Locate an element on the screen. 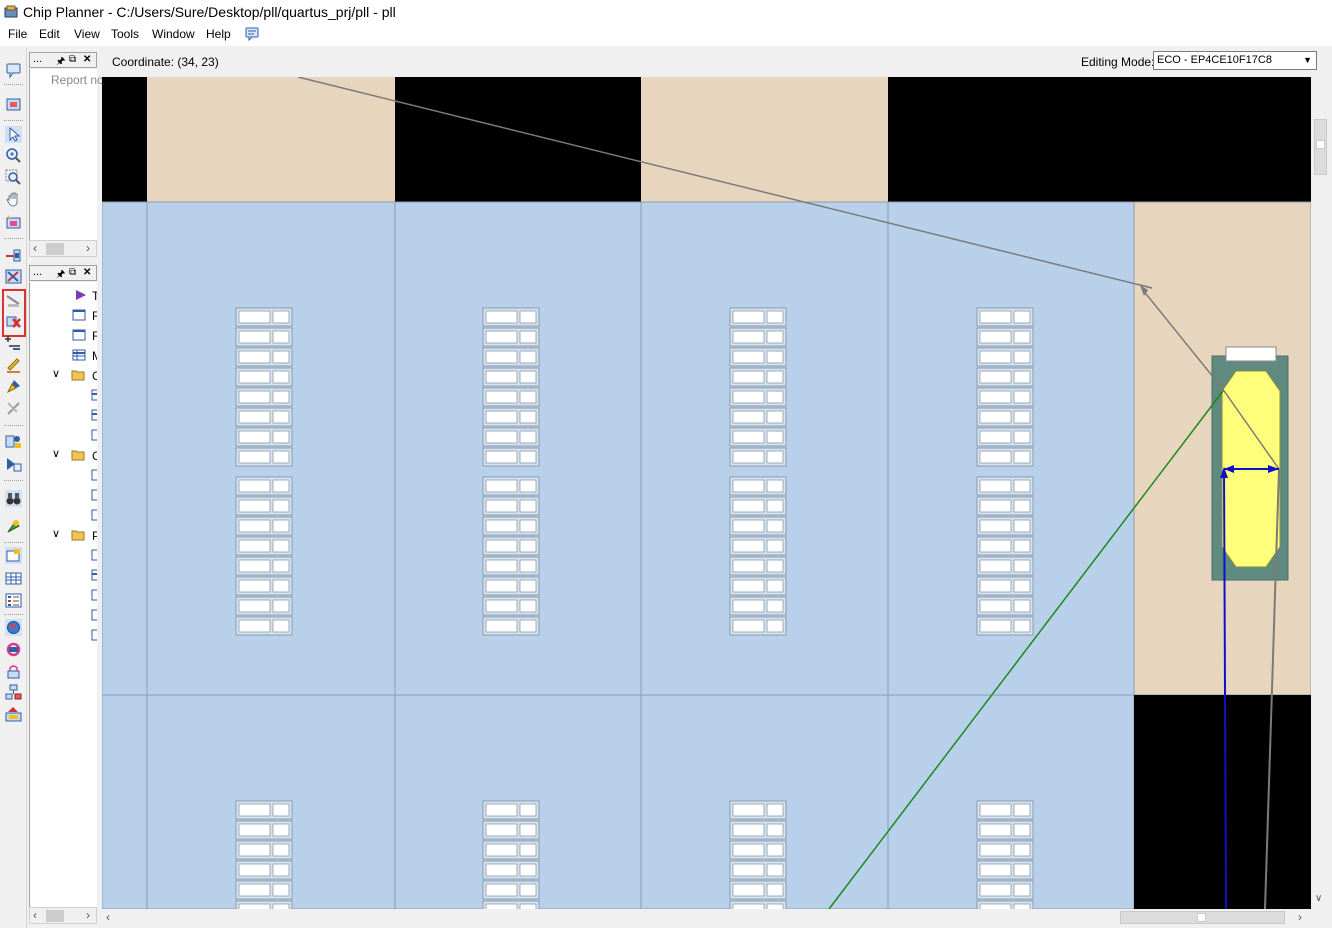 Image resolution: width=1332 pixels, height=928 pixels. export-icon is located at coordinates (13, 714).